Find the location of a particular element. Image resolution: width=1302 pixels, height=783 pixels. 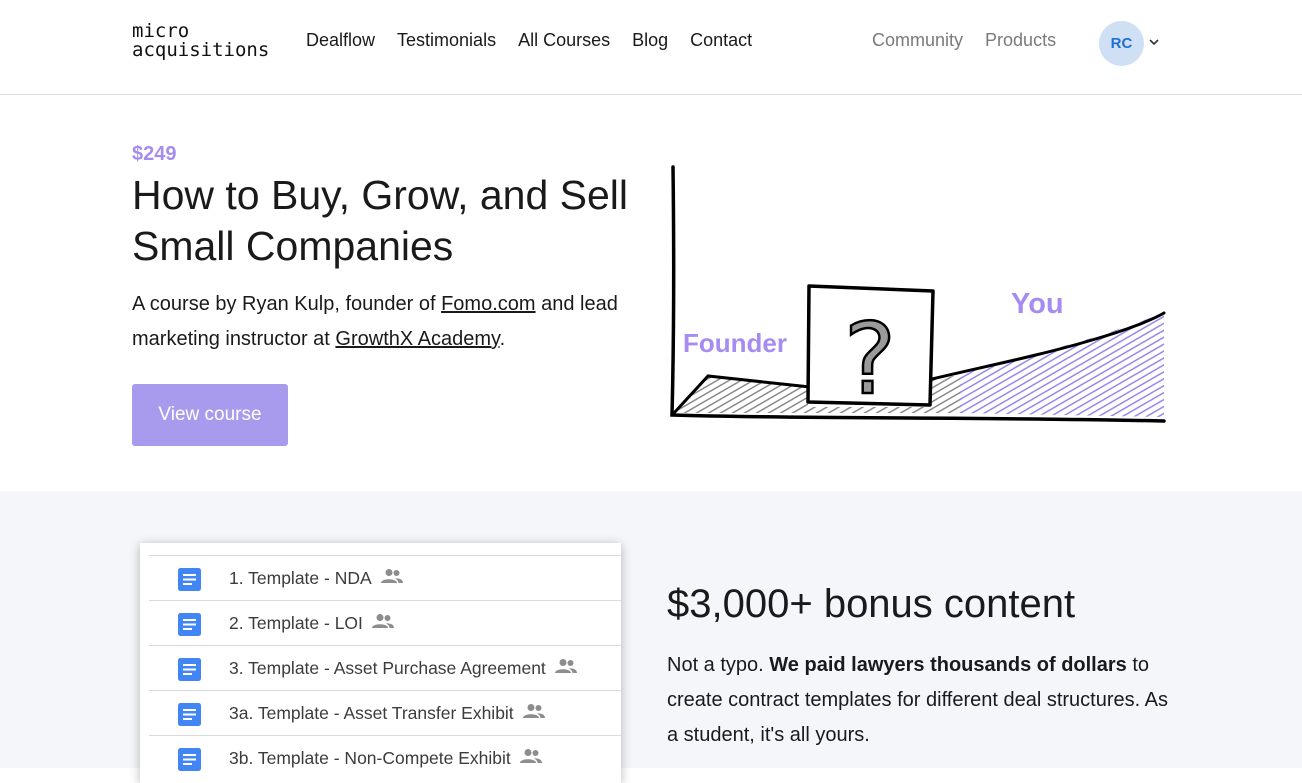

document-name: 3. Template - Asset Purchase Agreement is located at coordinates (387, 667).